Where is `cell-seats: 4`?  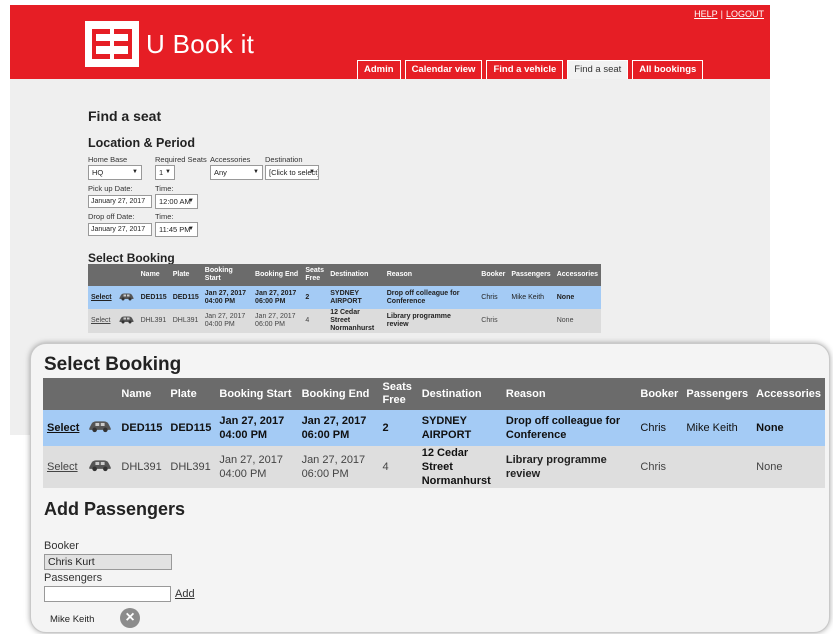 cell-seats: 4 is located at coordinates (398, 467).